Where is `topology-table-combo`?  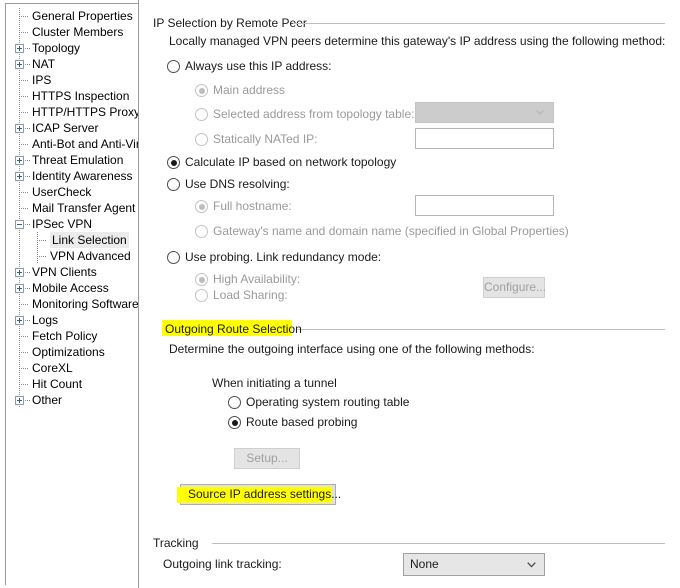
topology-table-combo is located at coordinates (484, 112).